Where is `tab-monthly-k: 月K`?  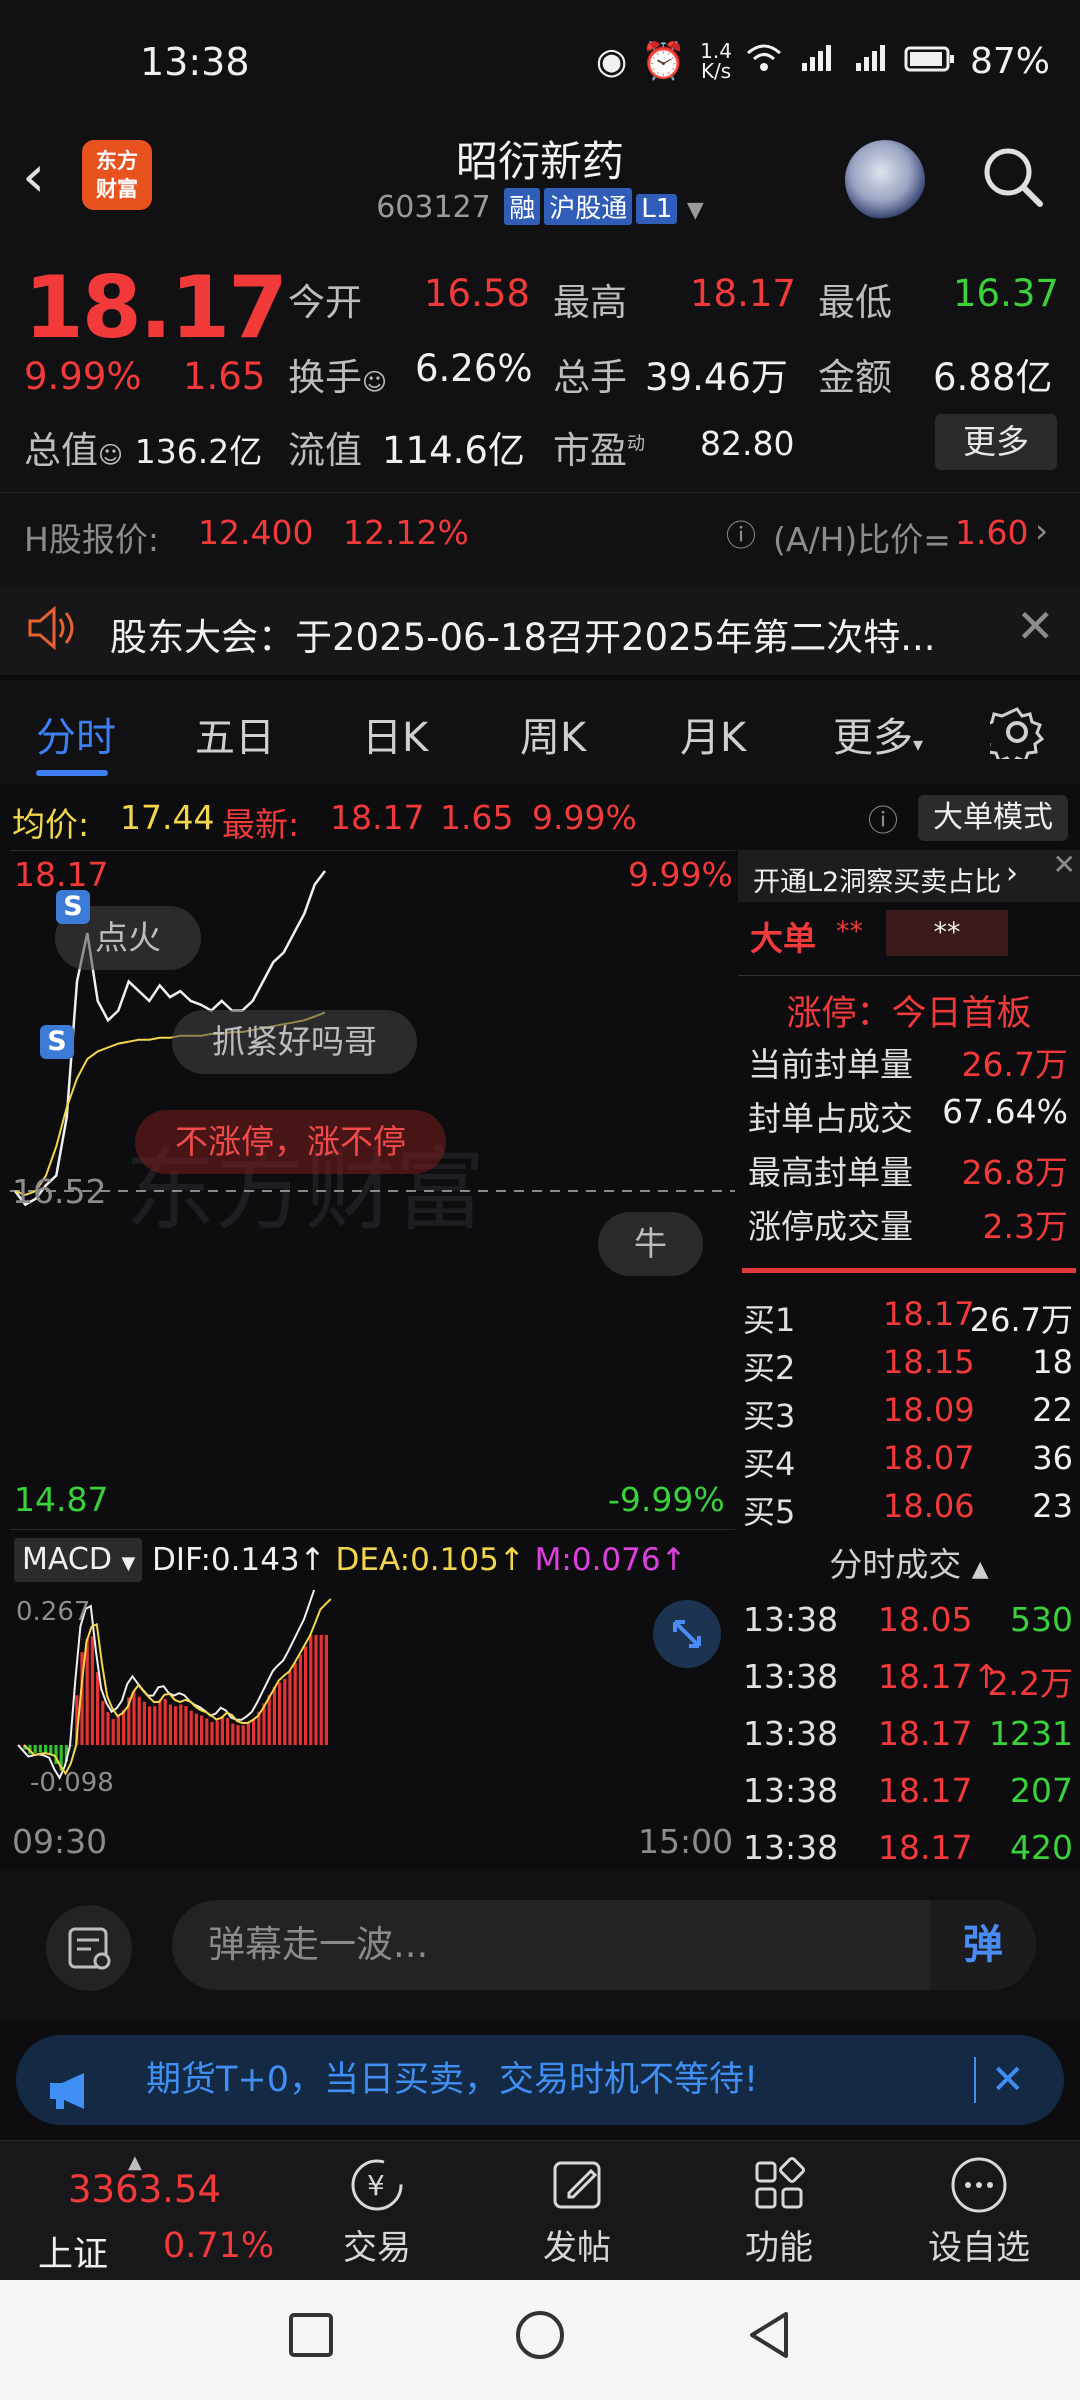
tab-monthly-k: 月K is located at coordinates (713, 734).